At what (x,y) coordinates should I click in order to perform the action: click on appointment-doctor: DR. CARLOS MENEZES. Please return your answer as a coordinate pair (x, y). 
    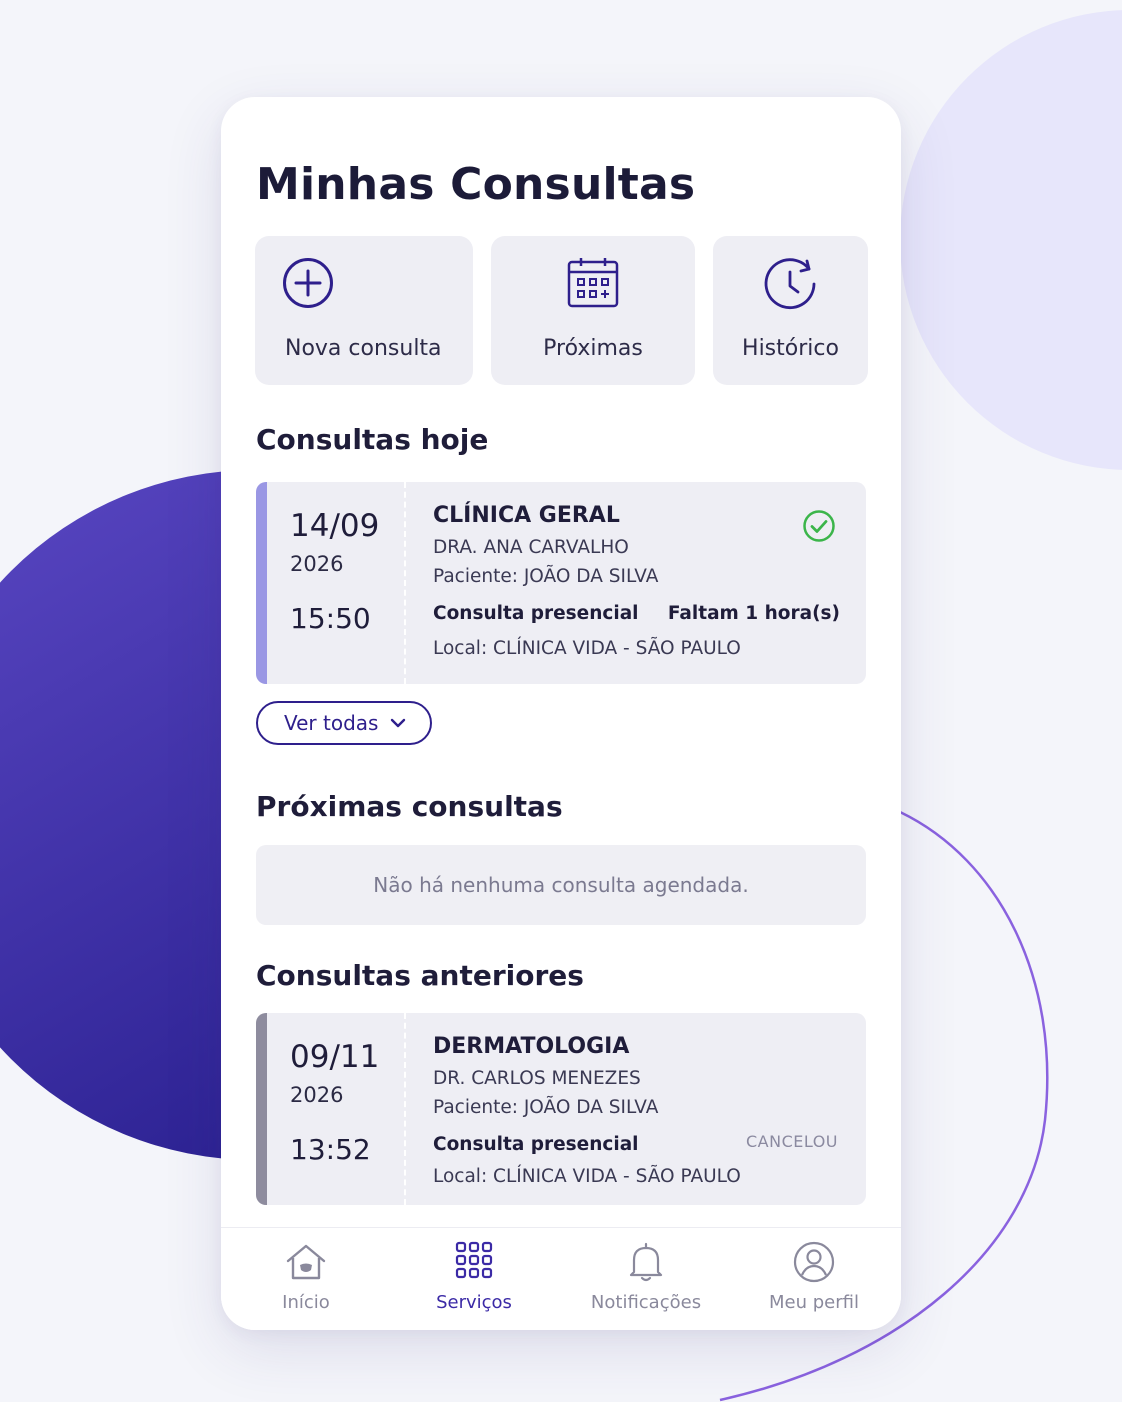
    Looking at the image, I should click on (537, 1078).